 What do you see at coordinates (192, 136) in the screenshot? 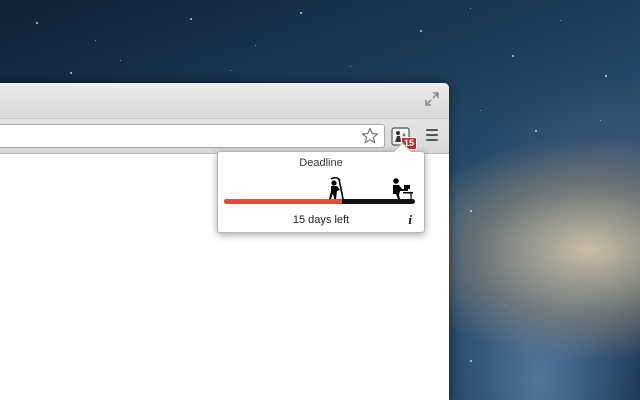
I see `address-bar` at bounding box center [192, 136].